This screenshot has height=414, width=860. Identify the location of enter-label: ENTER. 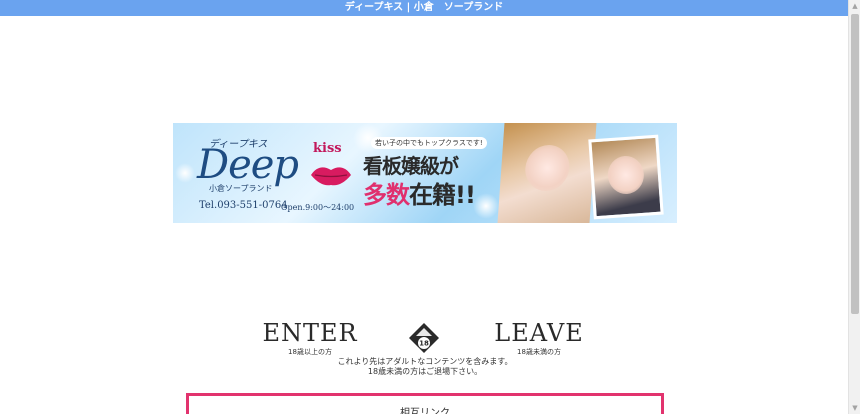
(310, 333).